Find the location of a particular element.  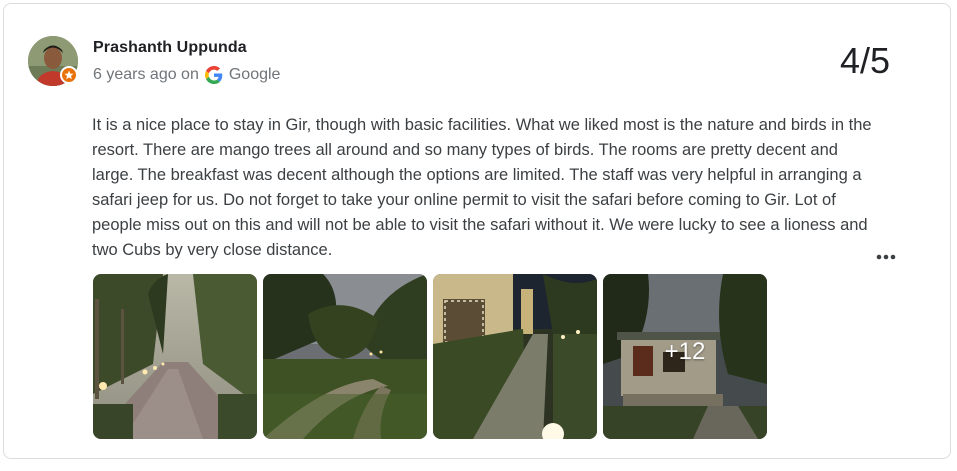

more-options-button is located at coordinates (886, 256).